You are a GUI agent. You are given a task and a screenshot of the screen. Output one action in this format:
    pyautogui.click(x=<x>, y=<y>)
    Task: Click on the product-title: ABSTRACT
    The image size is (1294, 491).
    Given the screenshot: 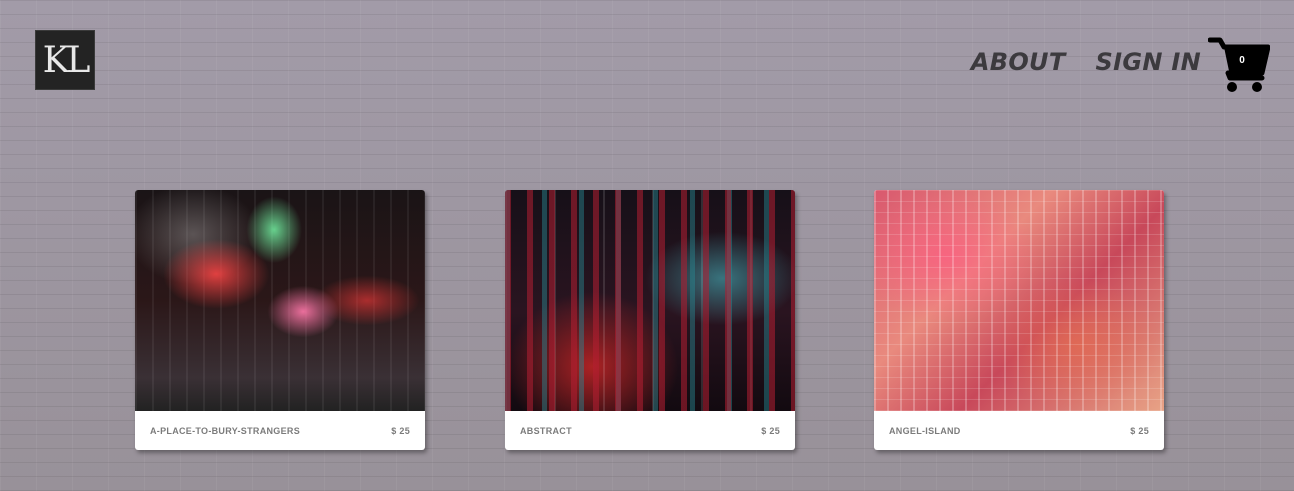 What is the action you would take?
    pyautogui.click(x=546, y=430)
    